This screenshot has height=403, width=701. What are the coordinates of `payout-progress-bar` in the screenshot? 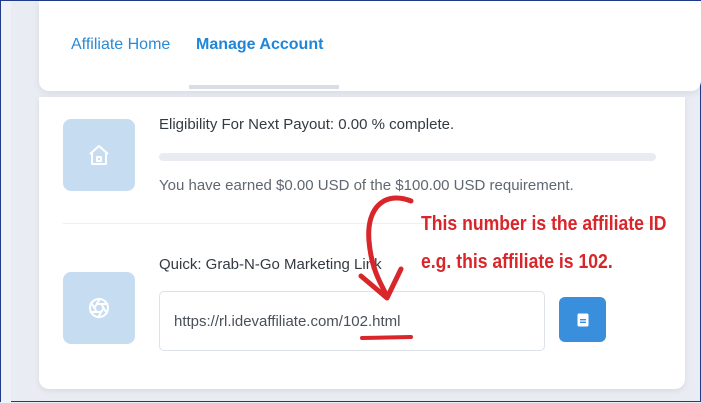 It's located at (407, 157).